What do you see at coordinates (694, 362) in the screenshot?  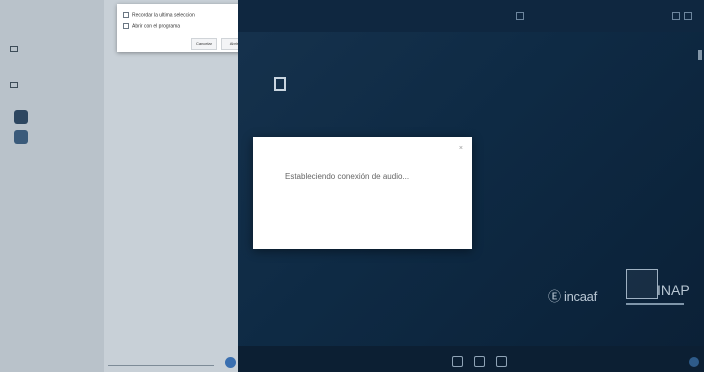 I see `help-icon` at bounding box center [694, 362].